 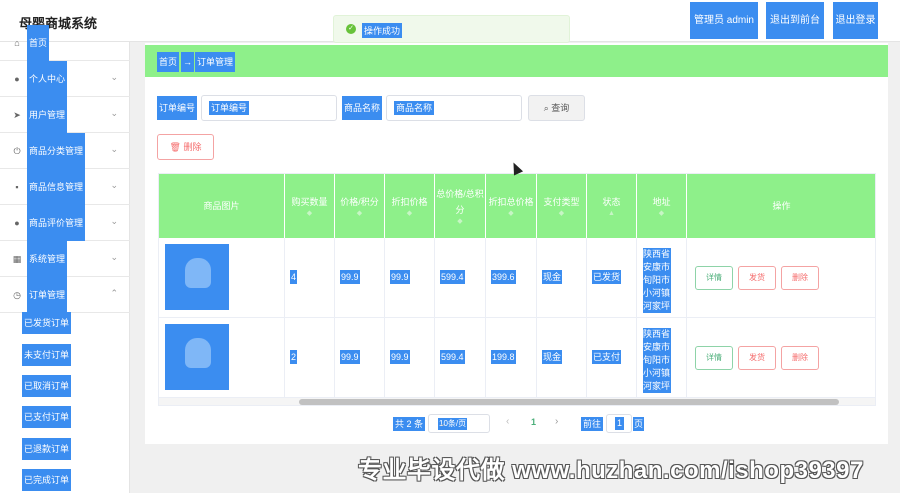 What do you see at coordinates (360, 206) in the screenshot?
I see `column-header-price: 价格/积分 ◆` at bounding box center [360, 206].